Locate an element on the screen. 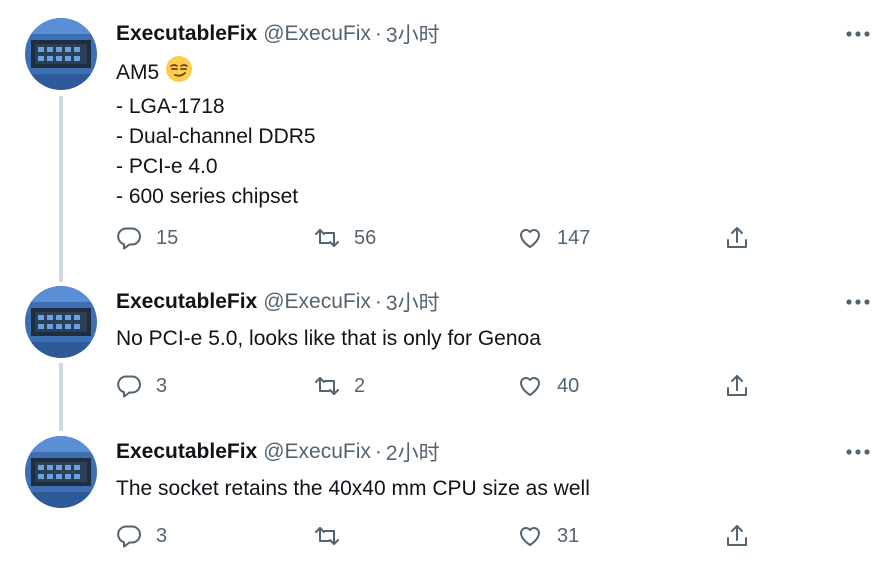  tweet-text-line: - 600 series chipset is located at coordinates (207, 196).